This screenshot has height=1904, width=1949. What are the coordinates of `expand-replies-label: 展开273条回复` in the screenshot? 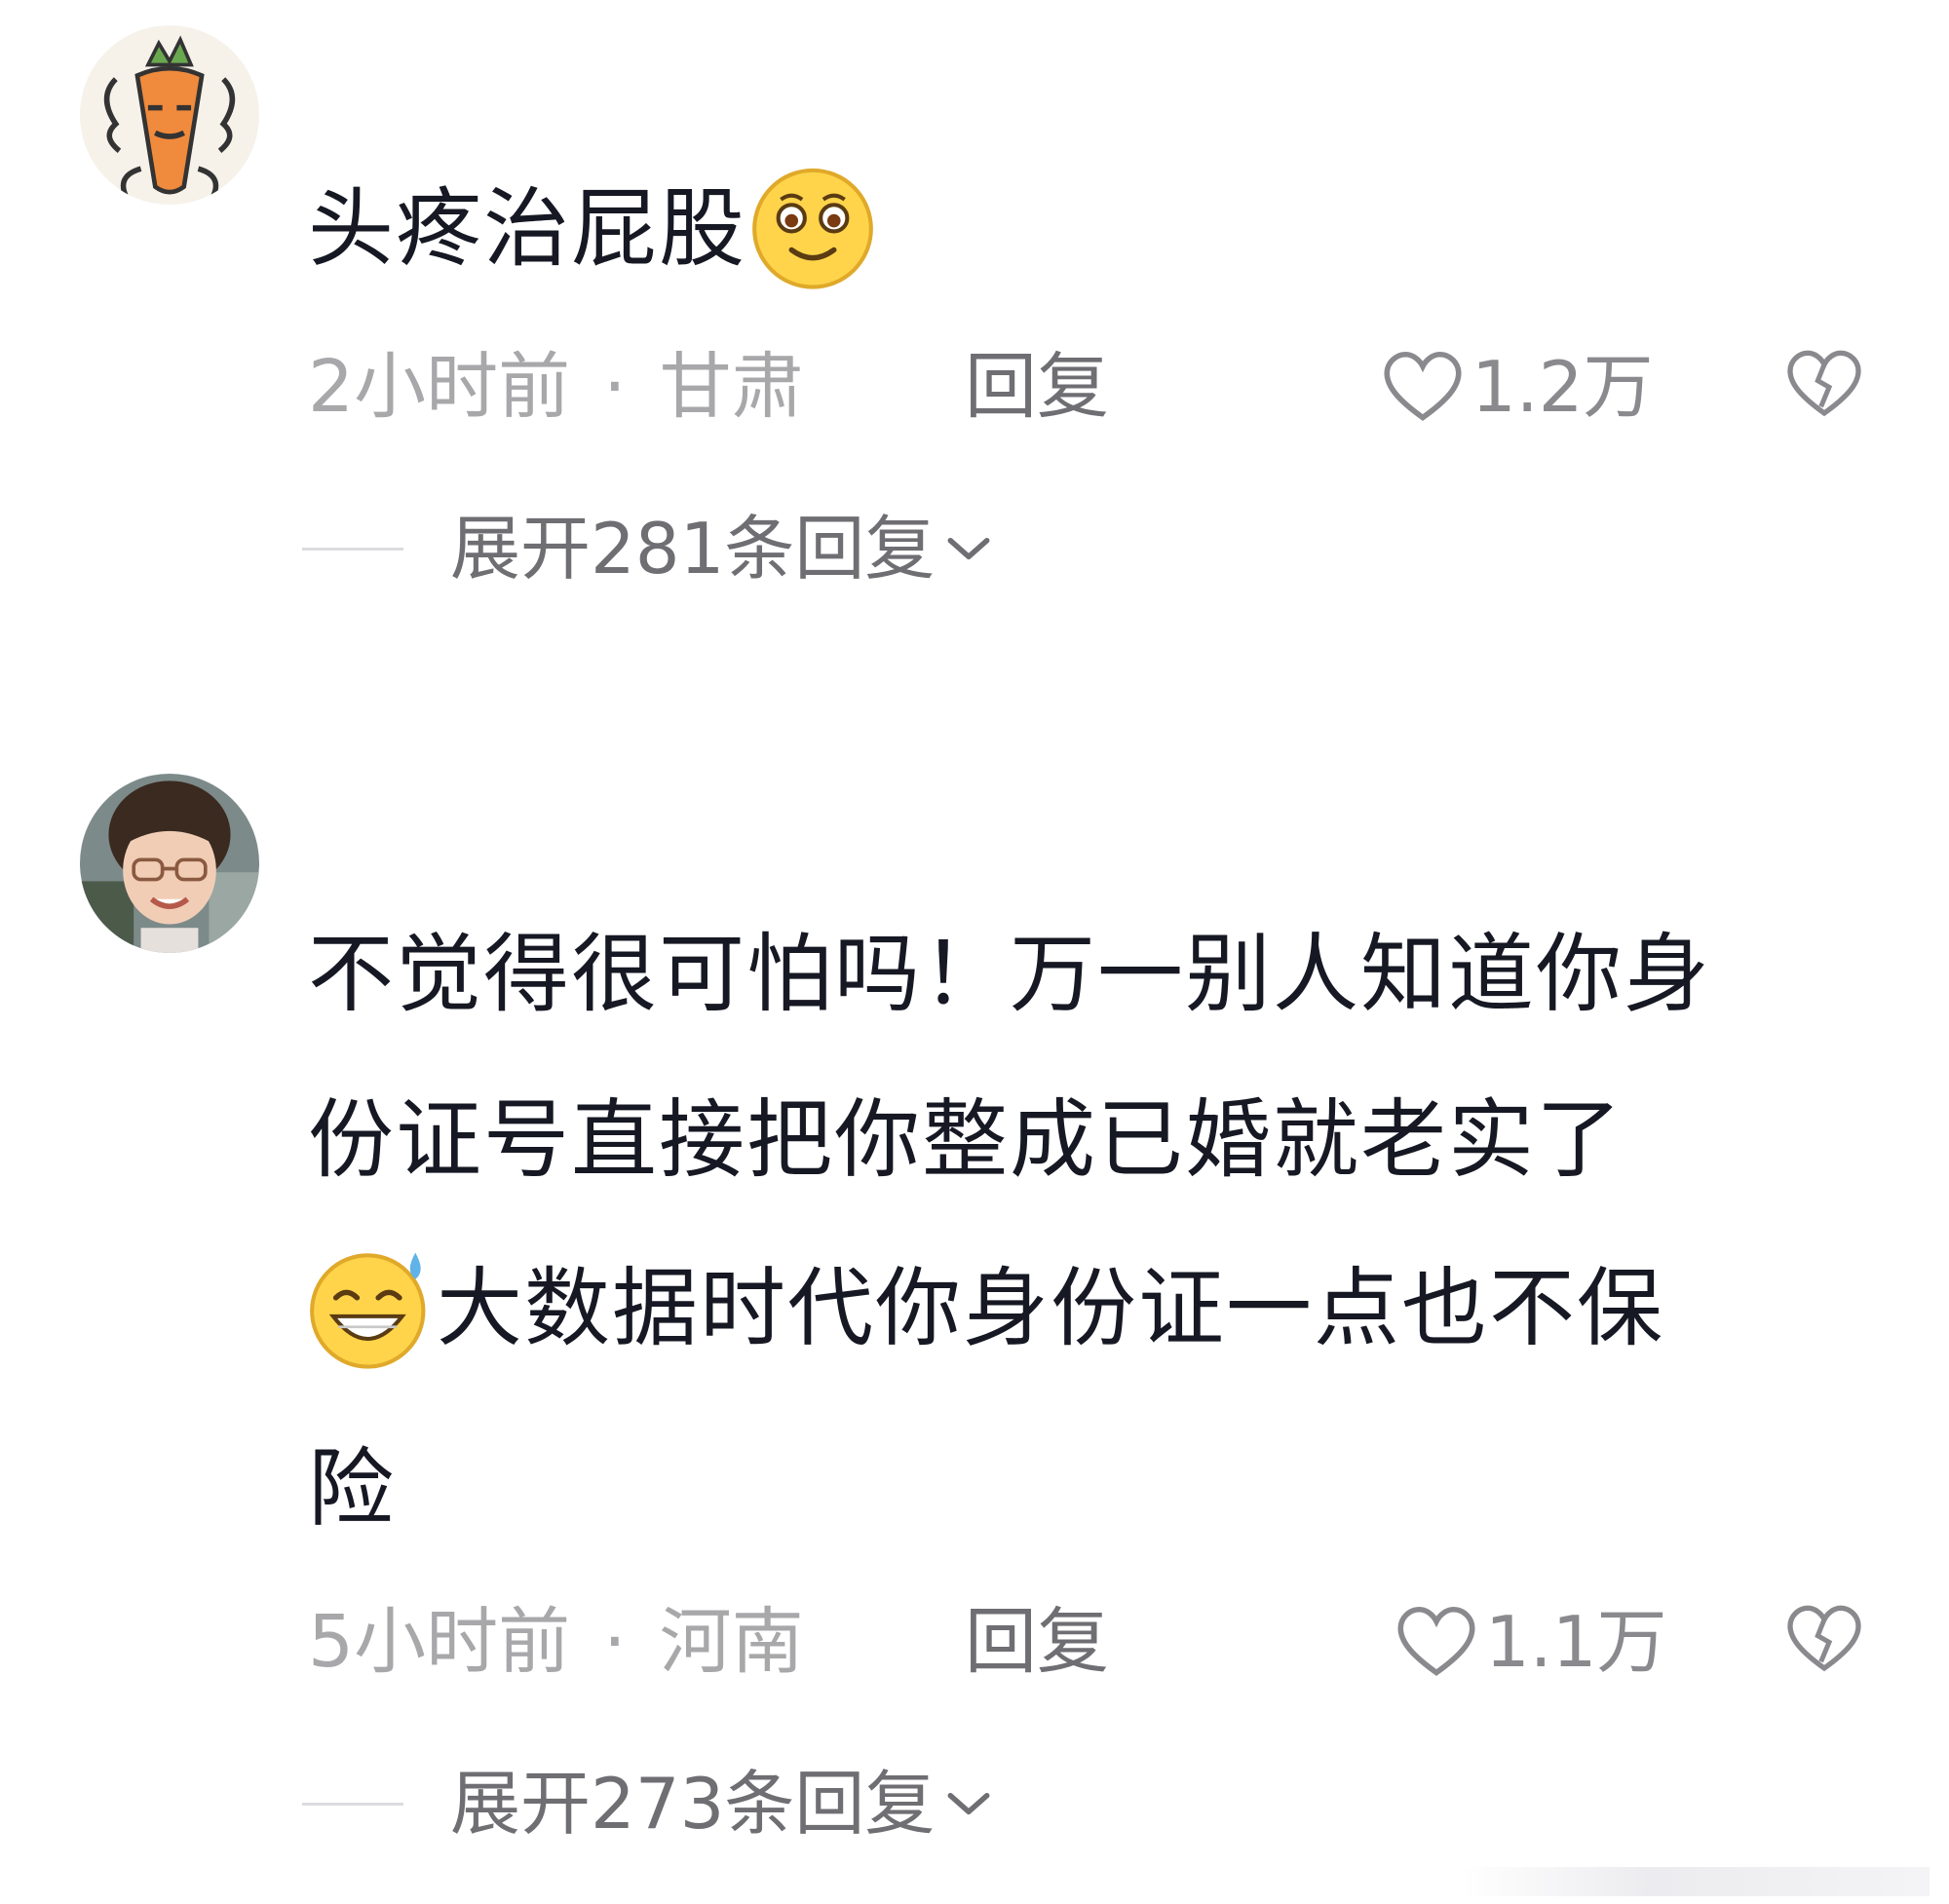 It's located at (693, 1804).